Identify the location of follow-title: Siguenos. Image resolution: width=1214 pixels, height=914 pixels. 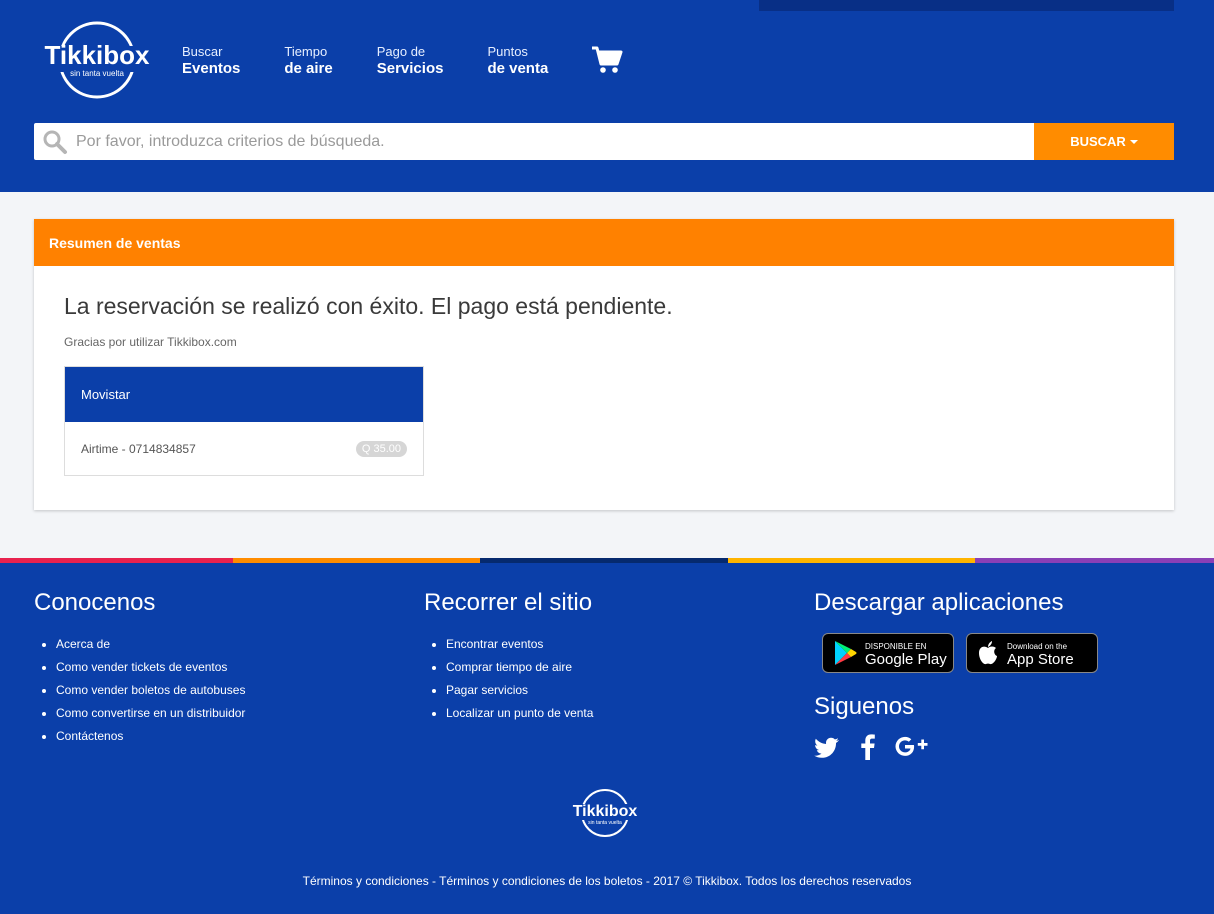
(864, 706).